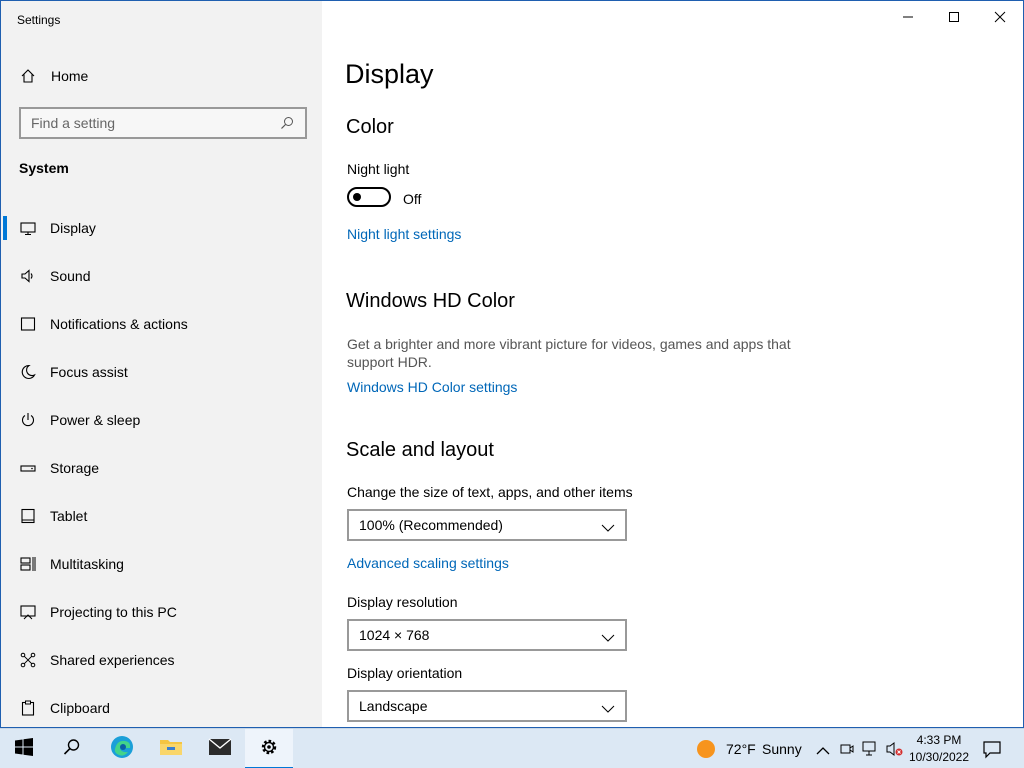 The width and height of the screenshot is (1024, 768). I want to click on section-heading: System, so click(44, 168).